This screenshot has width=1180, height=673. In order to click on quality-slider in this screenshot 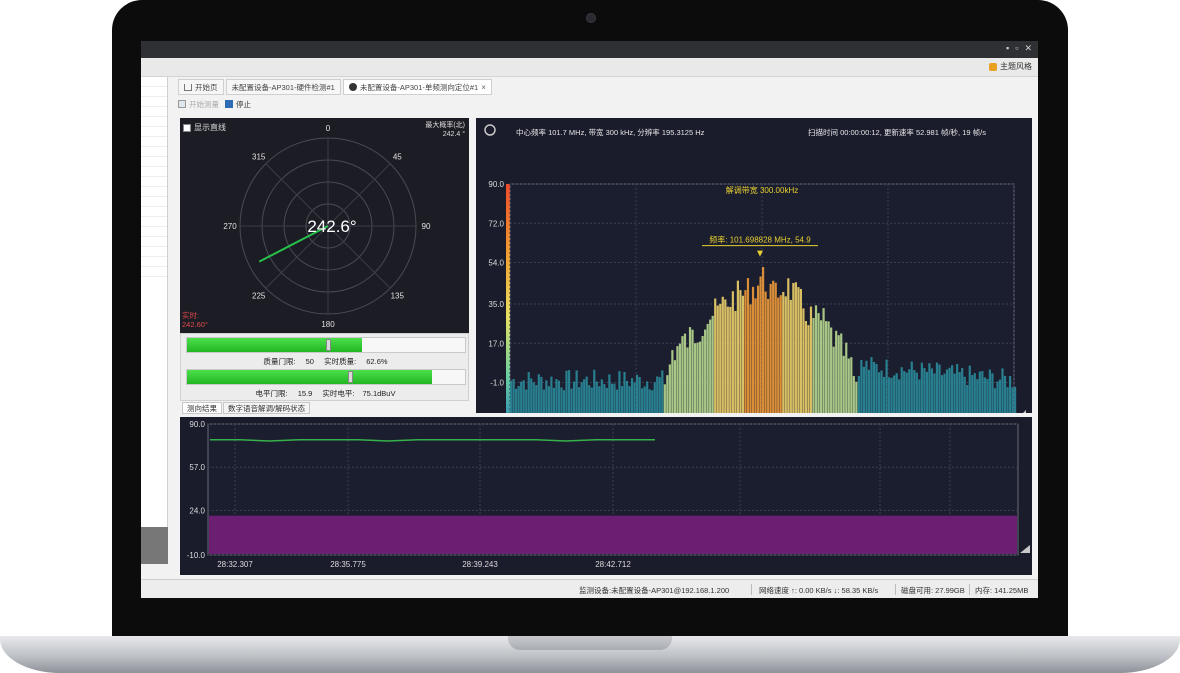, I will do `click(326, 345)`.